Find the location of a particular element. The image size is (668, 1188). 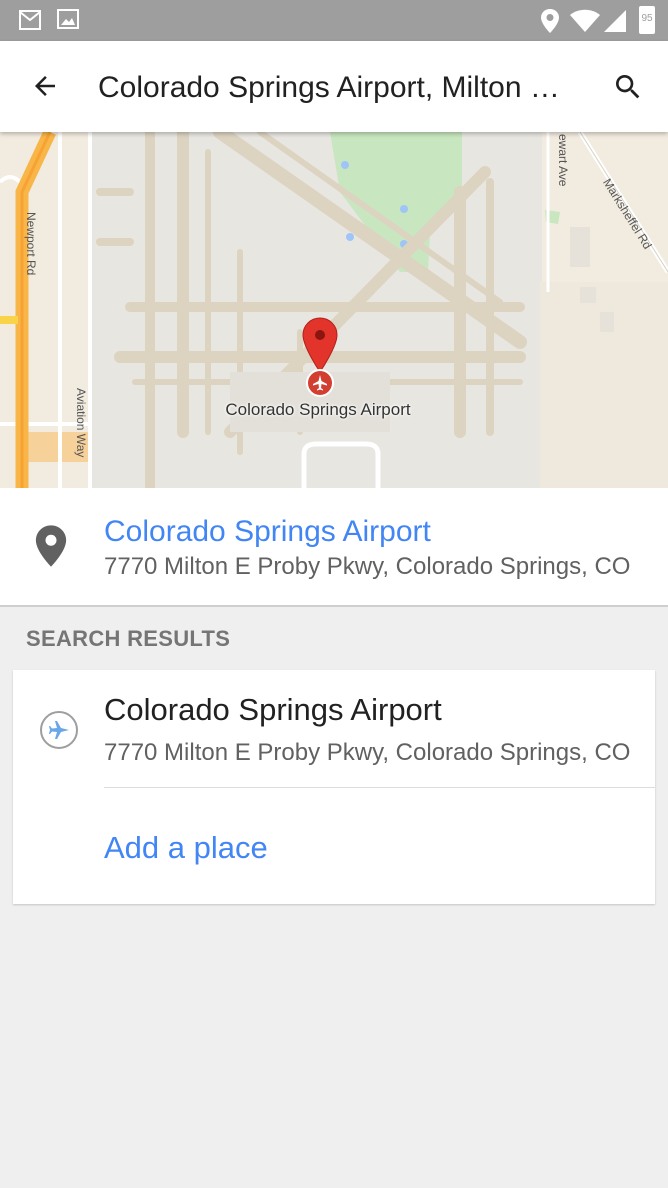

battery-icon: 95 is located at coordinates (647, 20).